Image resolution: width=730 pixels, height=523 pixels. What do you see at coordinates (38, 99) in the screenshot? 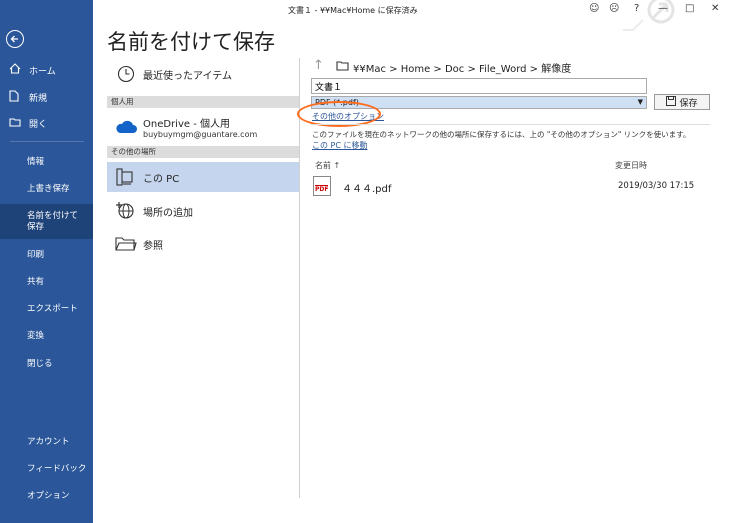
I see `nav-new-label: 新規` at bounding box center [38, 99].